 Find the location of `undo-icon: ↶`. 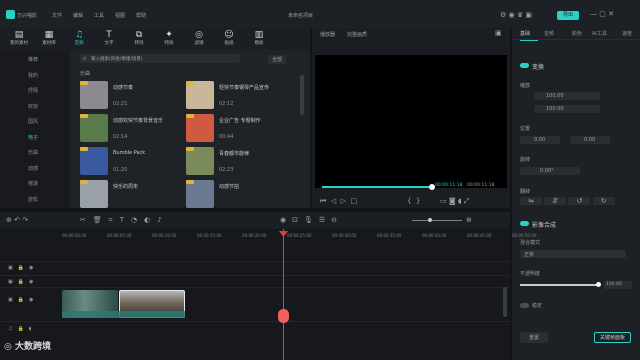

undo-icon: ↶ is located at coordinates (17, 220).